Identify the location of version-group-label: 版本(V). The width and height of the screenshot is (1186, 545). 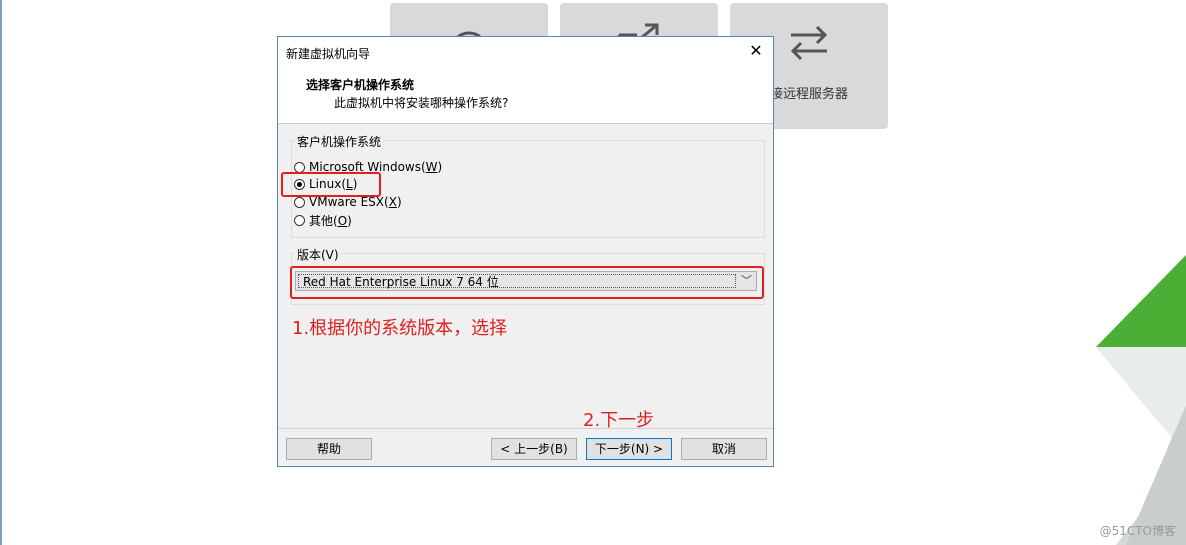
(318, 254).